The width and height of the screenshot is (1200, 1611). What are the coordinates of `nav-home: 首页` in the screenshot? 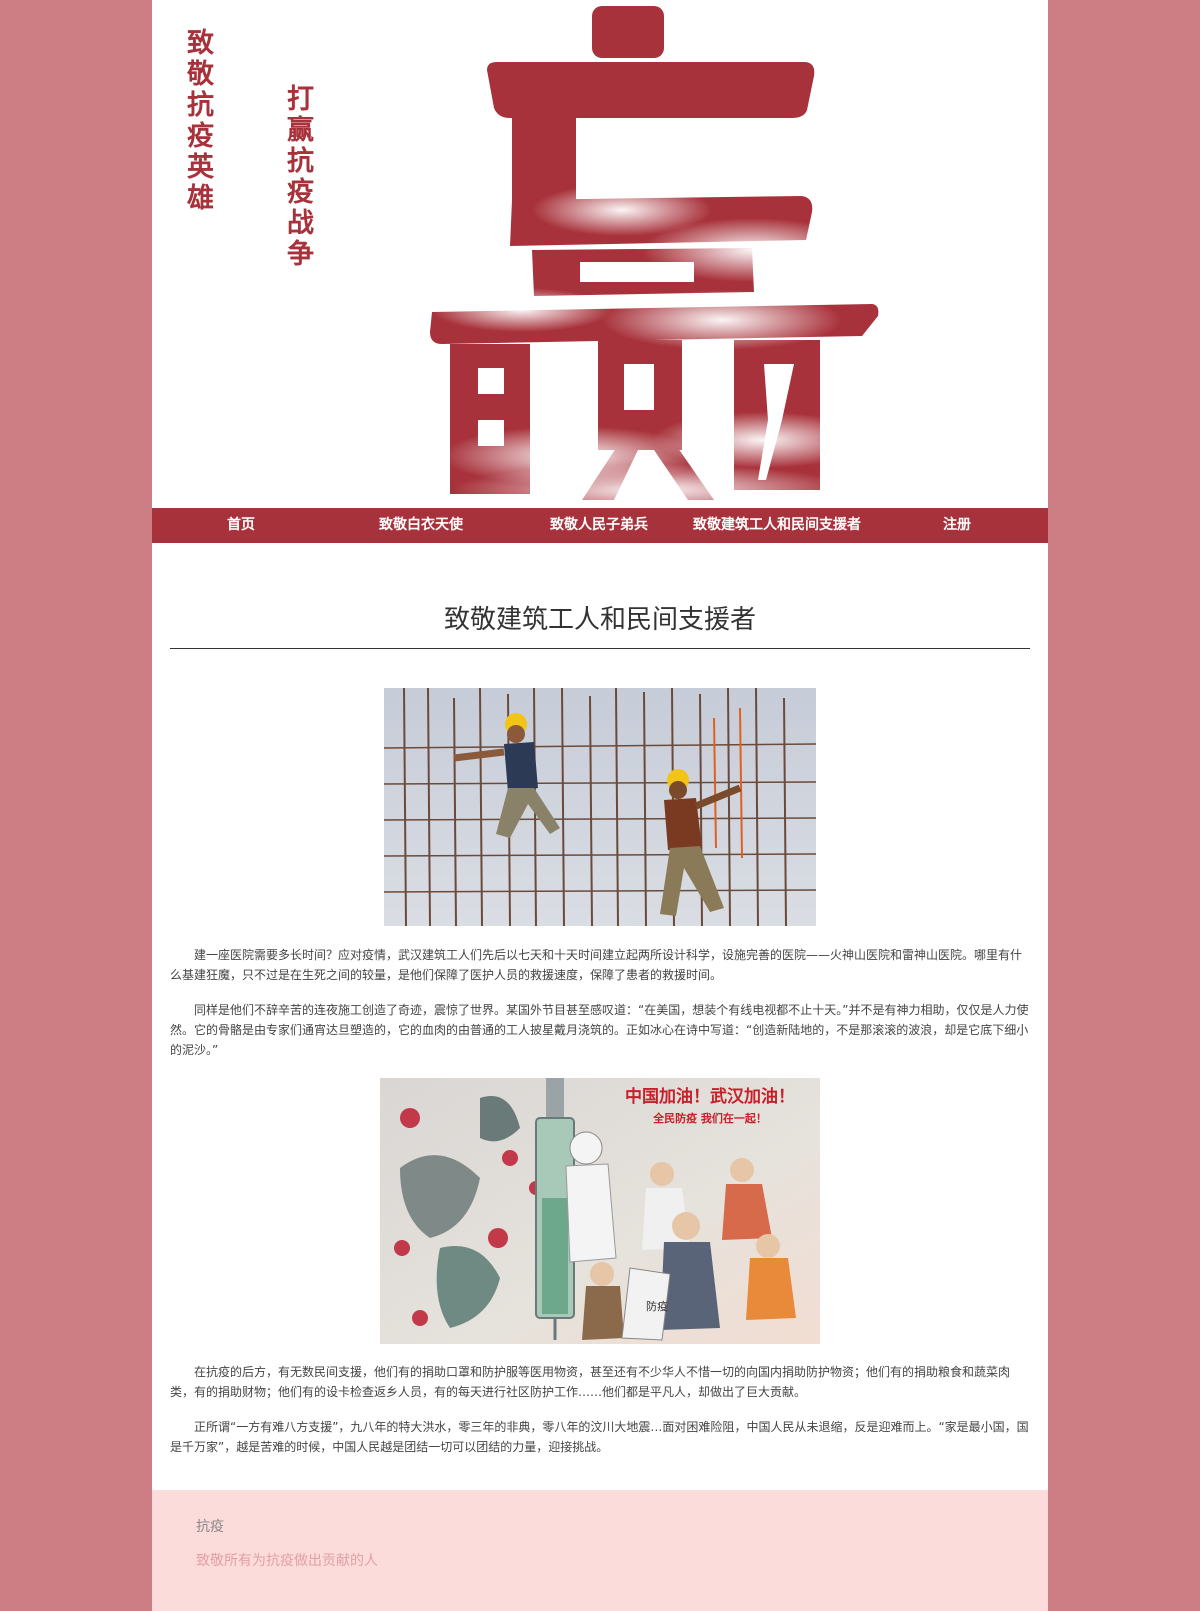 It's located at (241, 525).